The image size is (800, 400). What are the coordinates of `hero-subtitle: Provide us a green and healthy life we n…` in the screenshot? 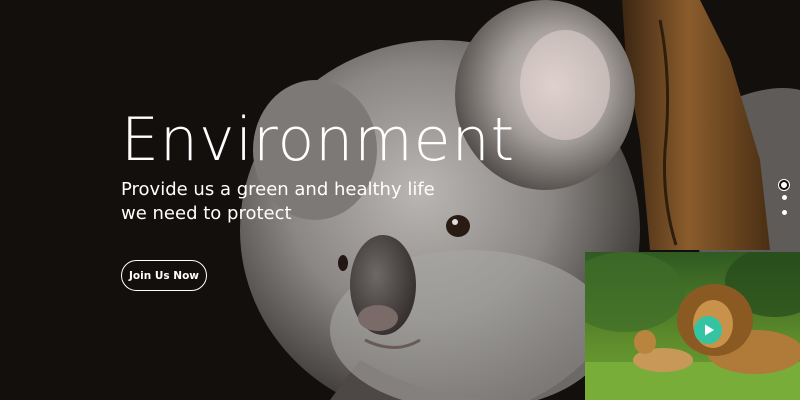 It's located at (278, 202).